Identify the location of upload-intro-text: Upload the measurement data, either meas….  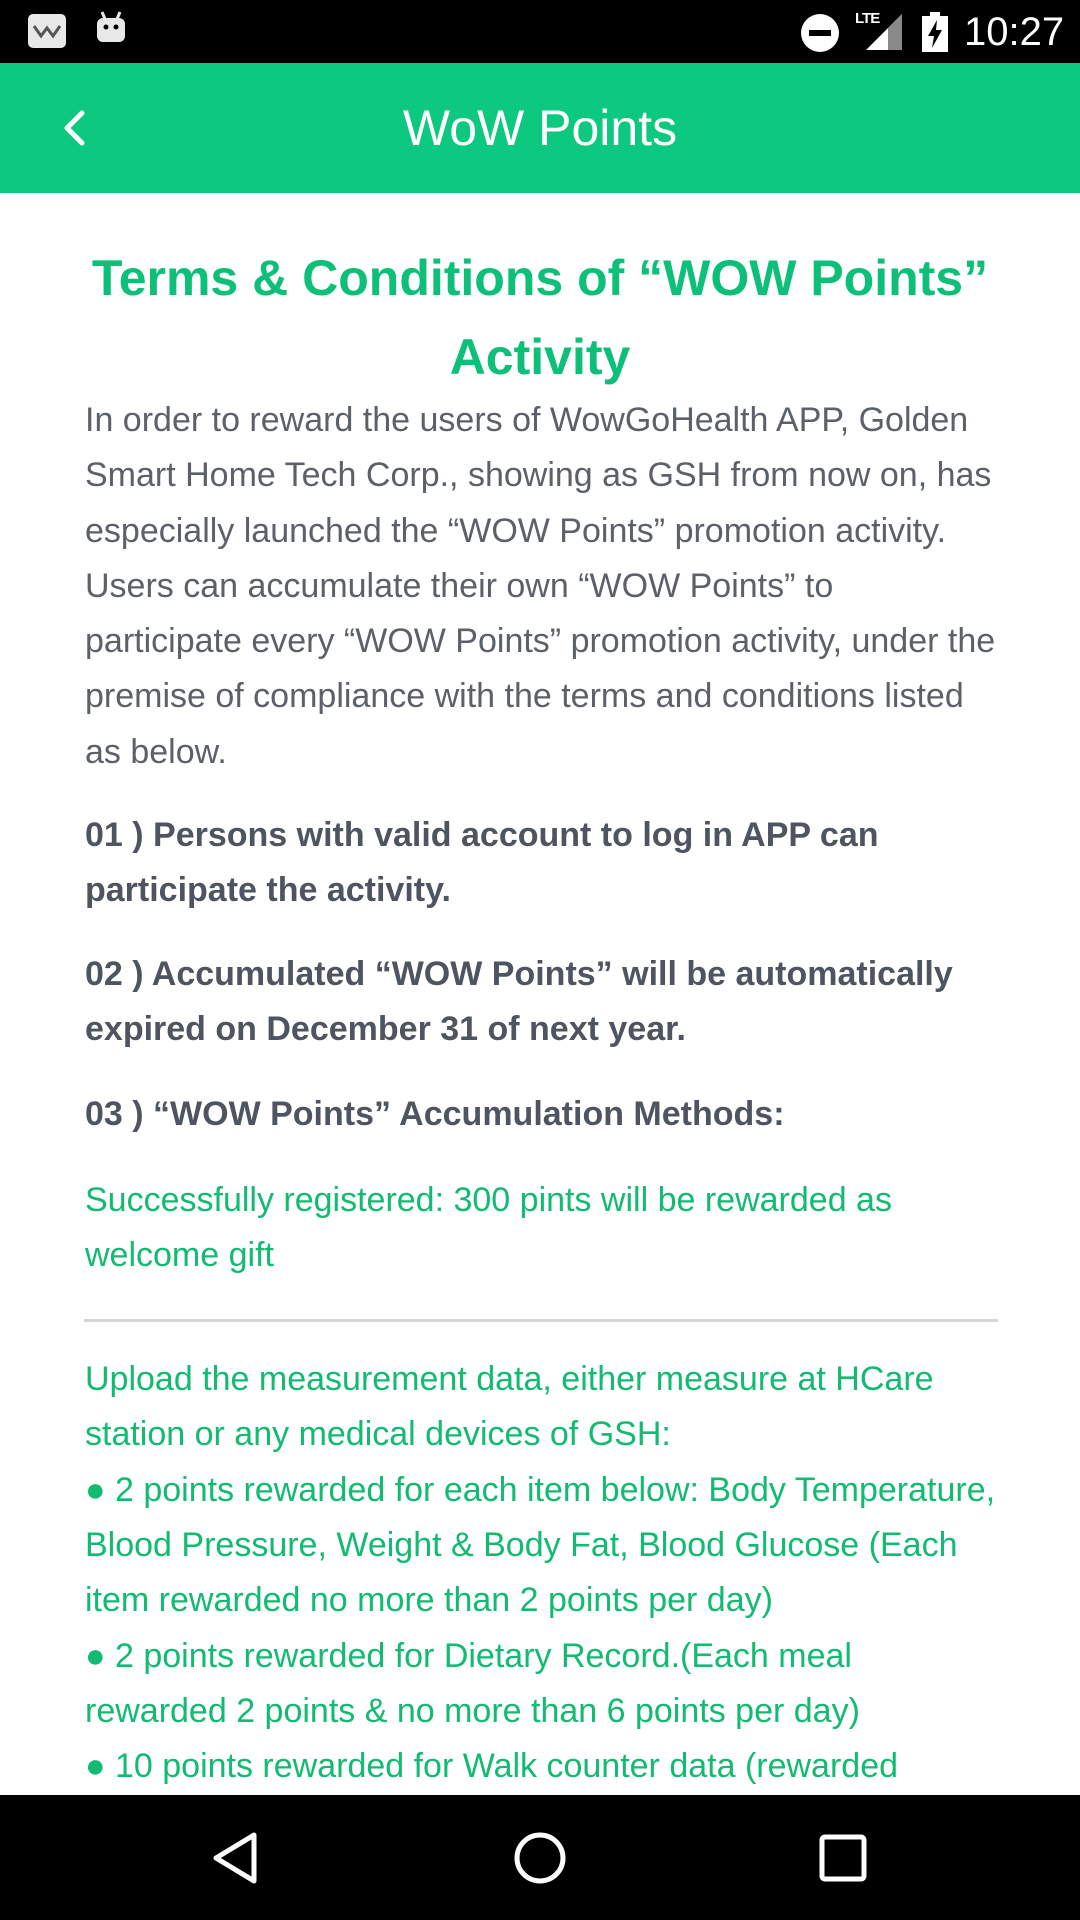
(509, 1407).